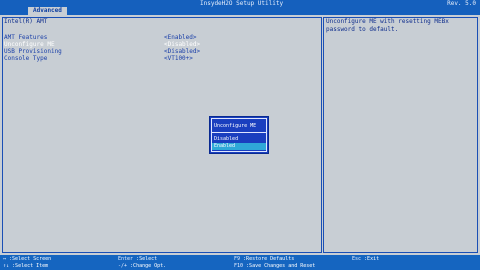 This screenshot has height=270, width=480. What do you see at coordinates (26, 37) in the screenshot?
I see `setting-label: AMT Features` at bounding box center [26, 37].